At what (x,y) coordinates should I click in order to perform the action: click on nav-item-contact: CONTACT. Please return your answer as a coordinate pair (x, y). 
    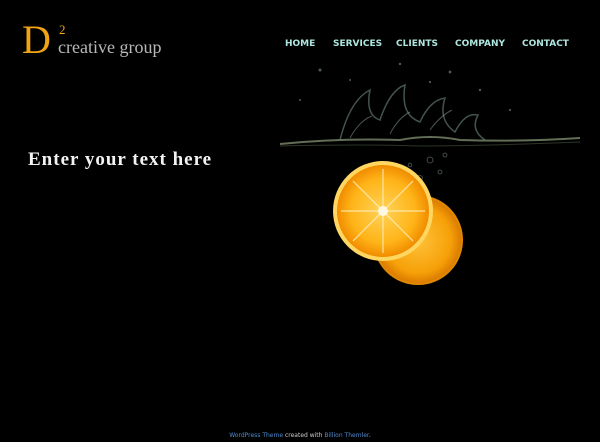
    Looking at the image, I should click on (545, 44).